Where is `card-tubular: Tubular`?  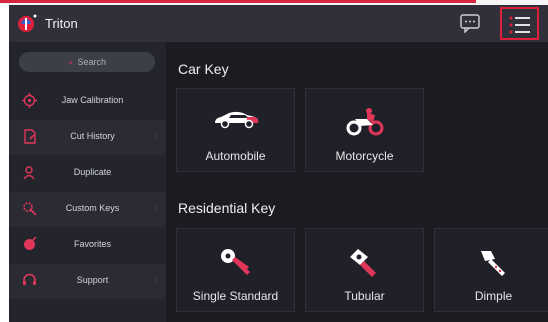 card-tubular: Tubular is located at coordinates (364, 270).